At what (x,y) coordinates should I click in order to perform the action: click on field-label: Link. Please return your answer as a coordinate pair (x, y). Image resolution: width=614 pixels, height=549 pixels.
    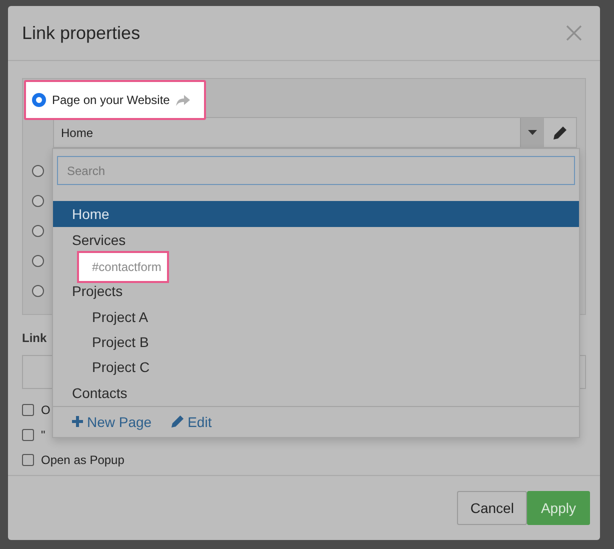
    Looking at the image, I should click on (34, 338).